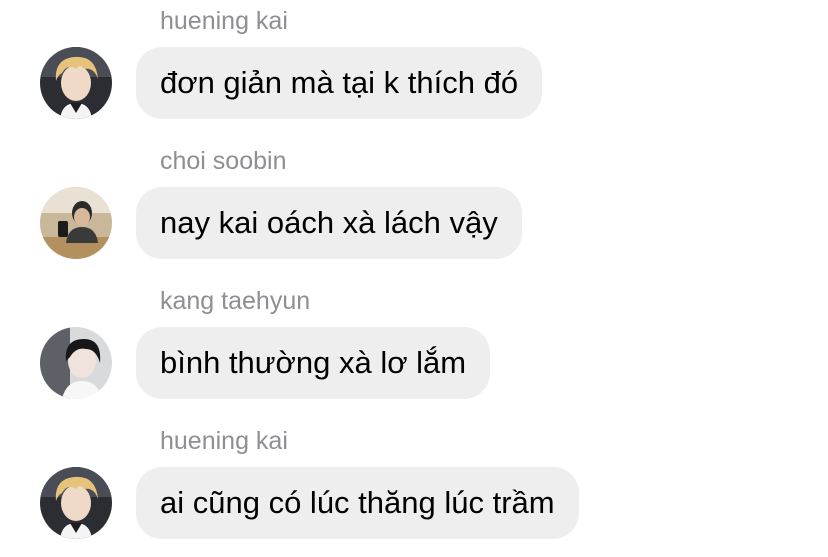 The height and width of the screenshot is (557, 828). I want to click on message-text: bình thường xà lơ lắm, so click(313, 362).